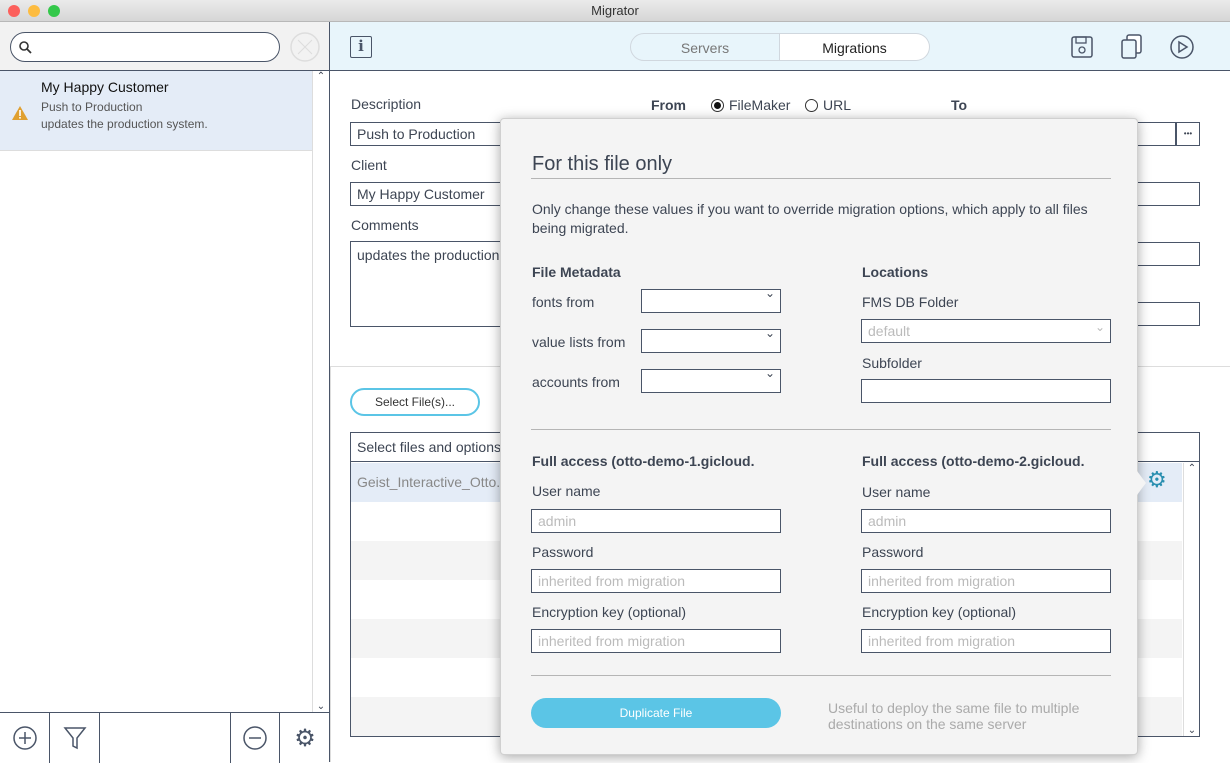 The height and width of the screenshot is (763, 1230). I want to click on warning-icon, so click(20, 113).